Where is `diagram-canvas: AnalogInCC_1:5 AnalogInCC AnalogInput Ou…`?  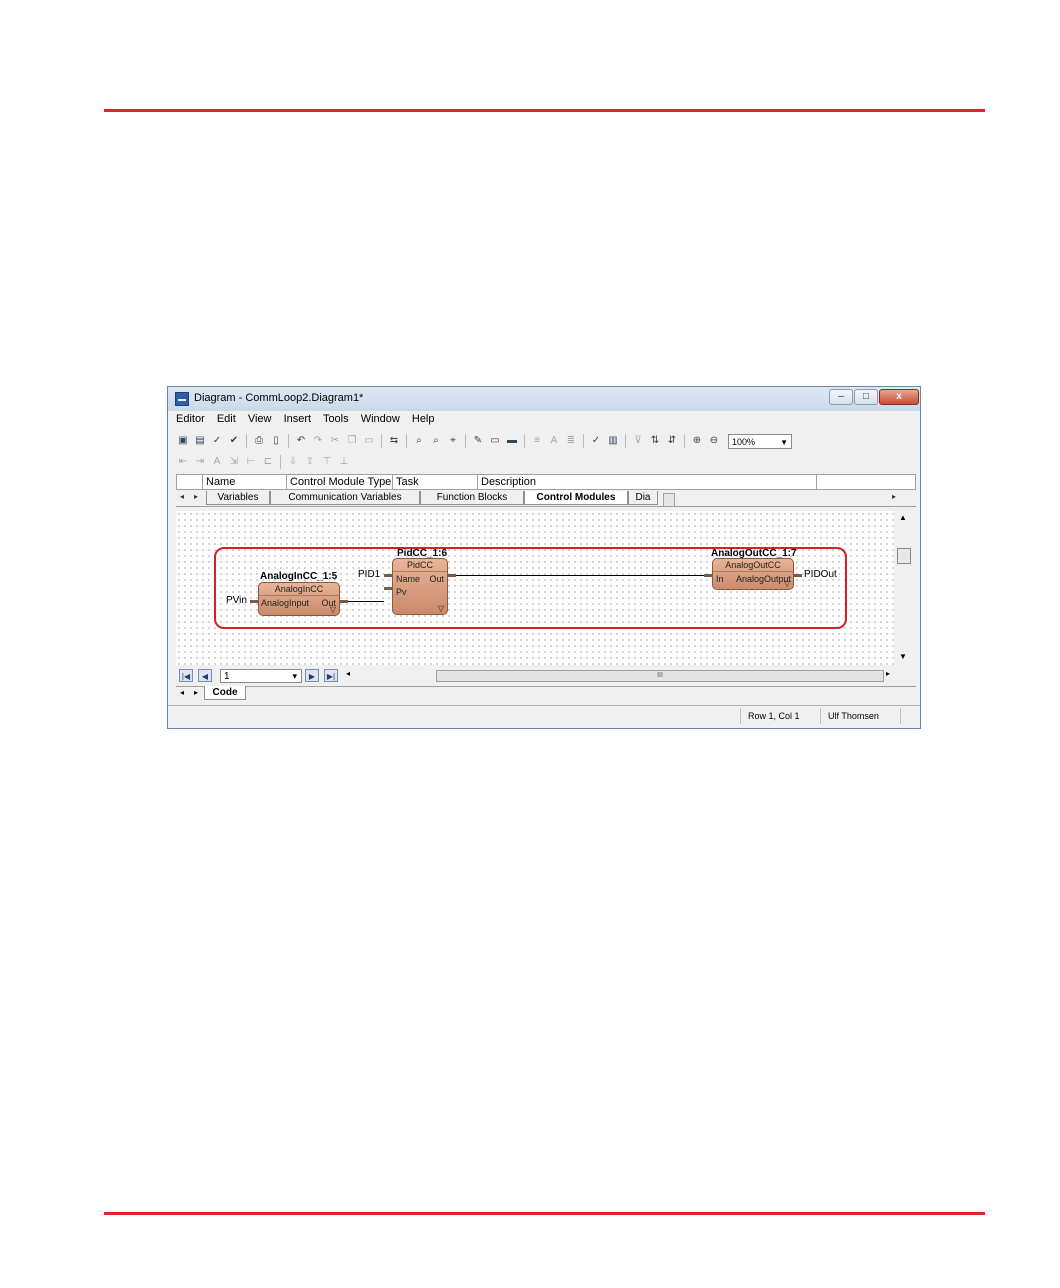
diagram-canvas: AnalogInCC_1:5 AnalogInCC AnalogInput Ou… is located at coordinates (535, 588).